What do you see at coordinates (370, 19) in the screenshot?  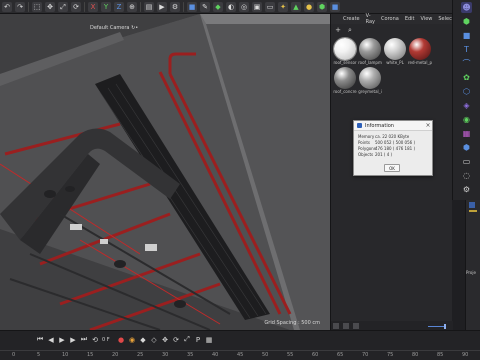 I see `menu-vray: V-Ray` at bounding box center [370, 19].